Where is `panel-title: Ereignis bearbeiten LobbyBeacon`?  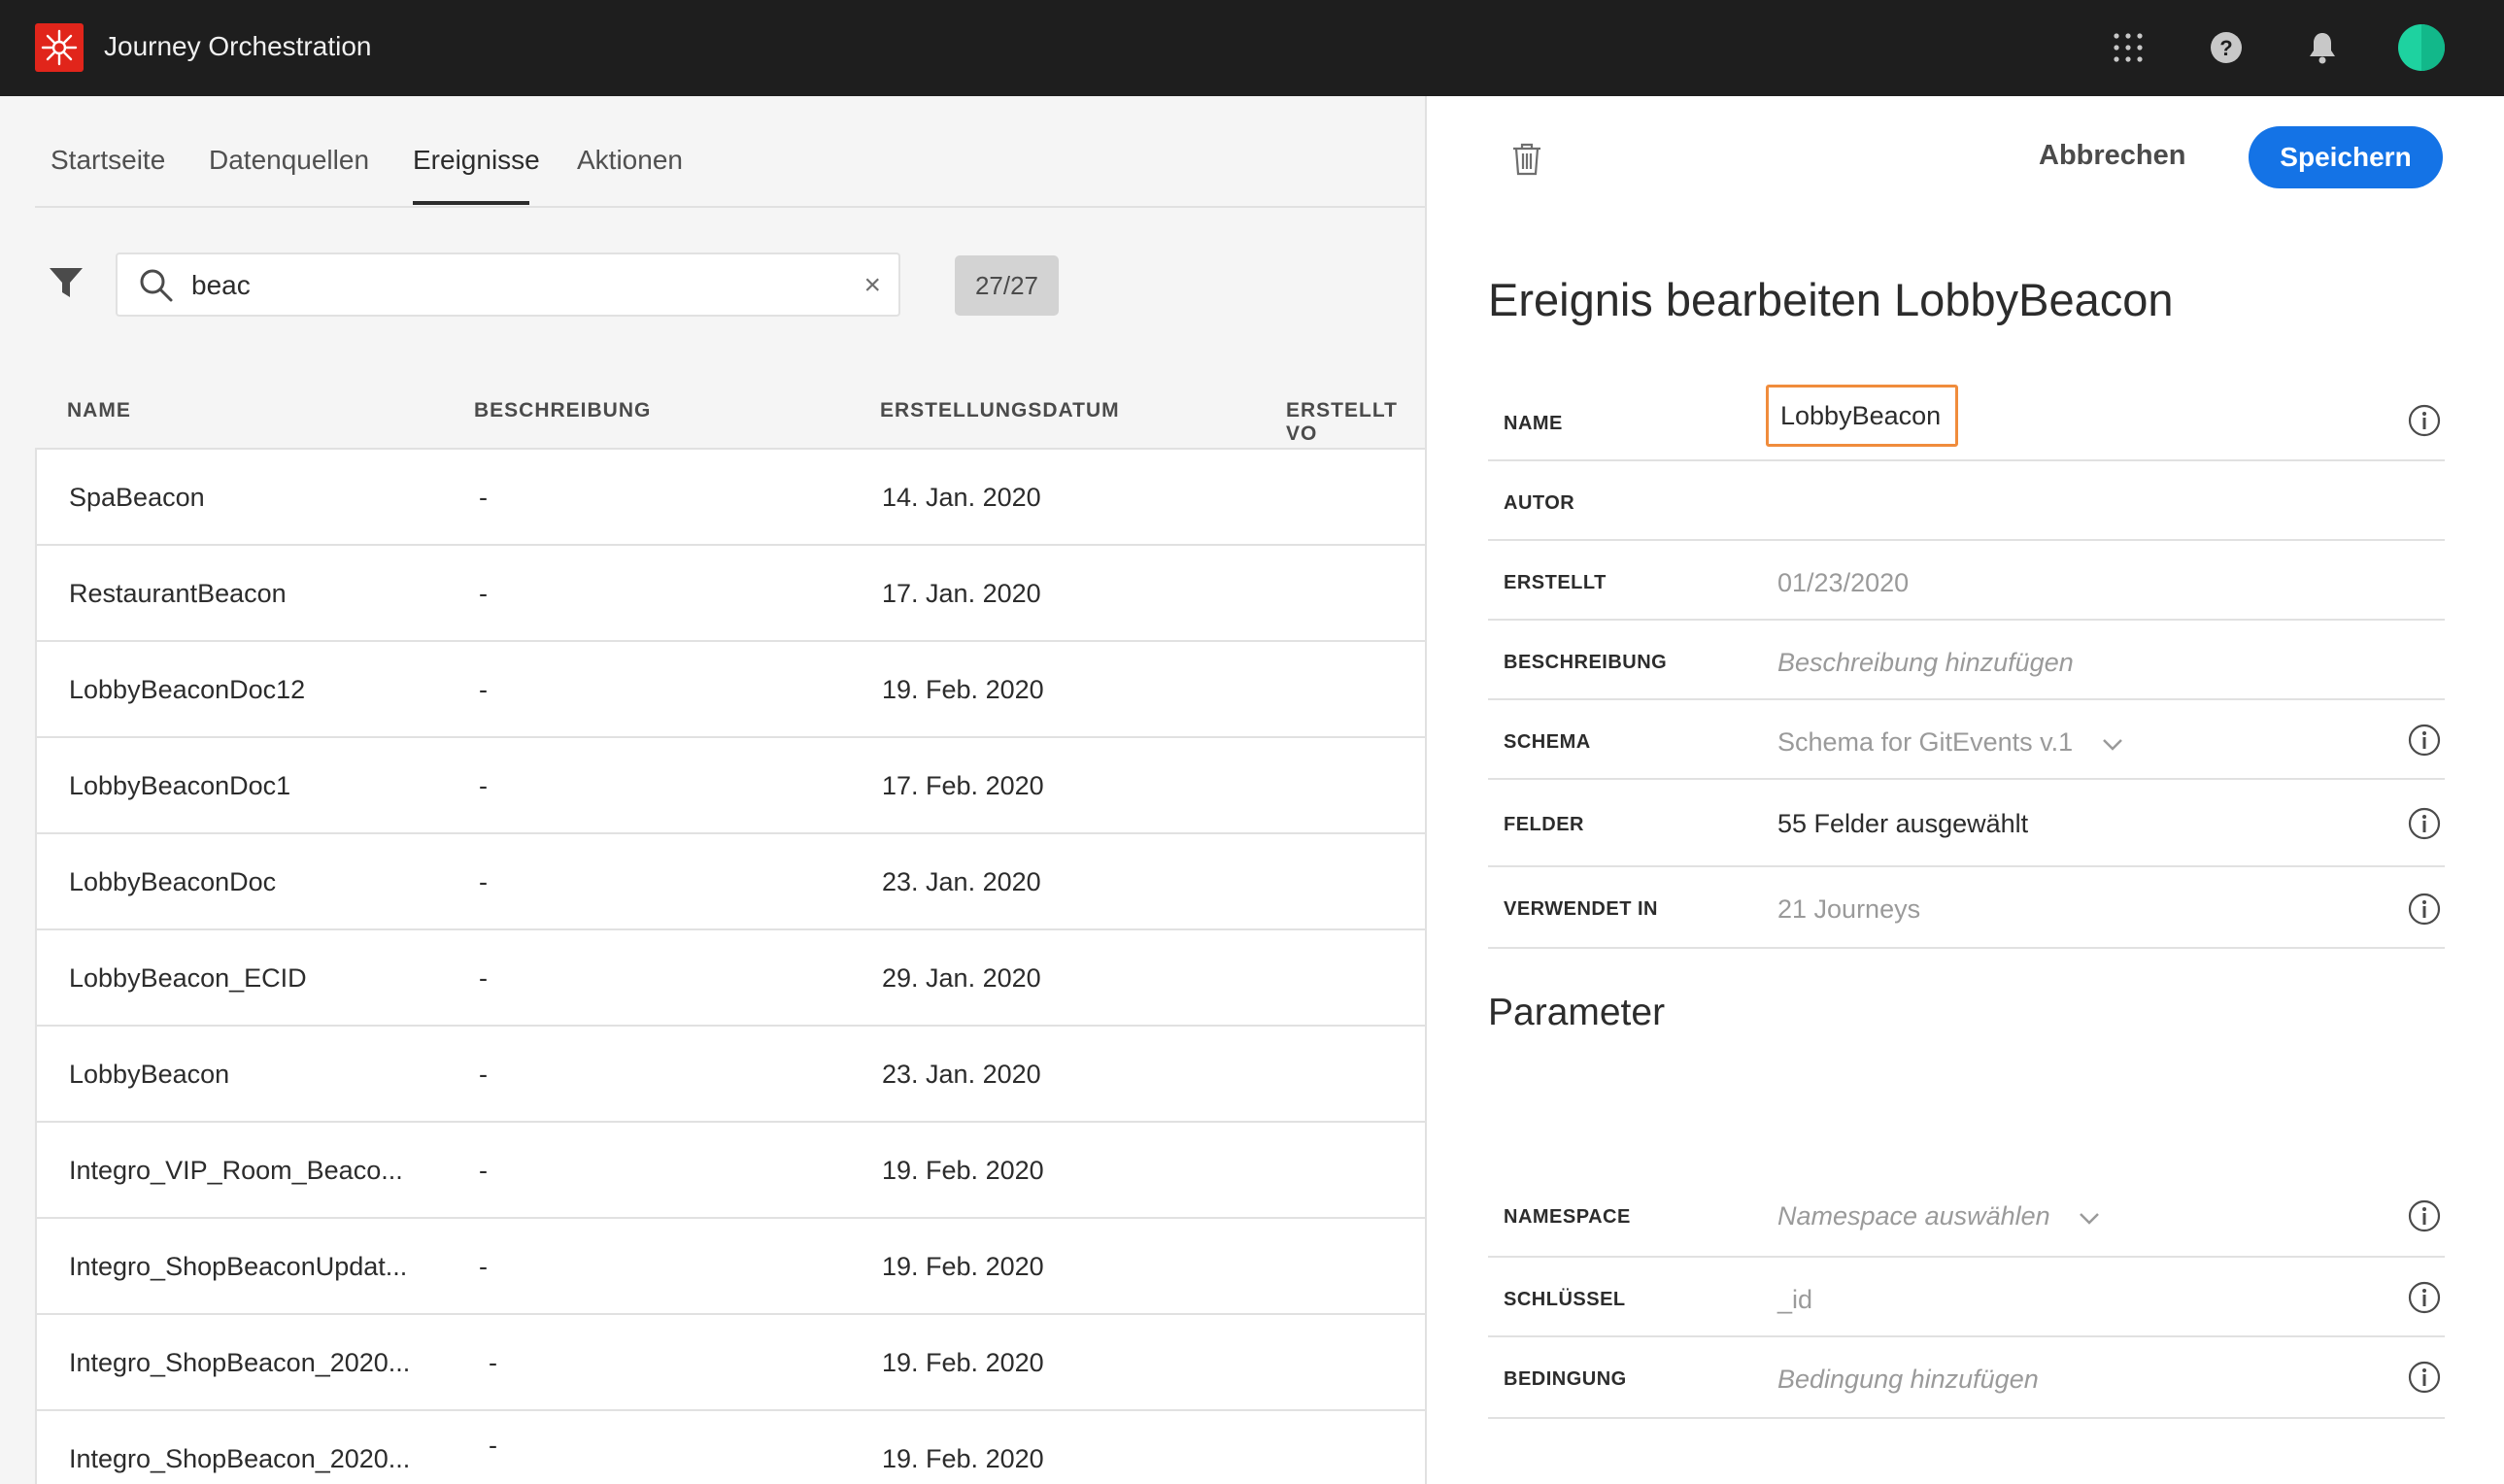
panel-title: Ereignis bearbeiten LobbyBeacon is located at coordinates (1831, 299).